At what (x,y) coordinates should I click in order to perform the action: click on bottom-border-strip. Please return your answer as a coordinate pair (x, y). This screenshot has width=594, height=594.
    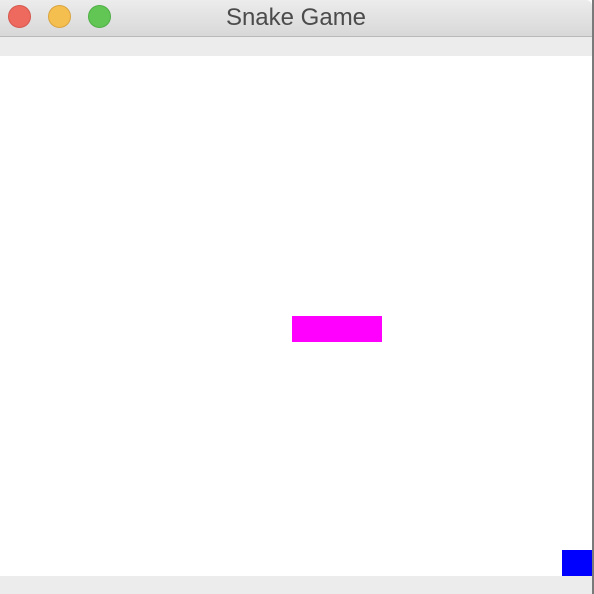
    Looking at the image, I should click on (296, 585).